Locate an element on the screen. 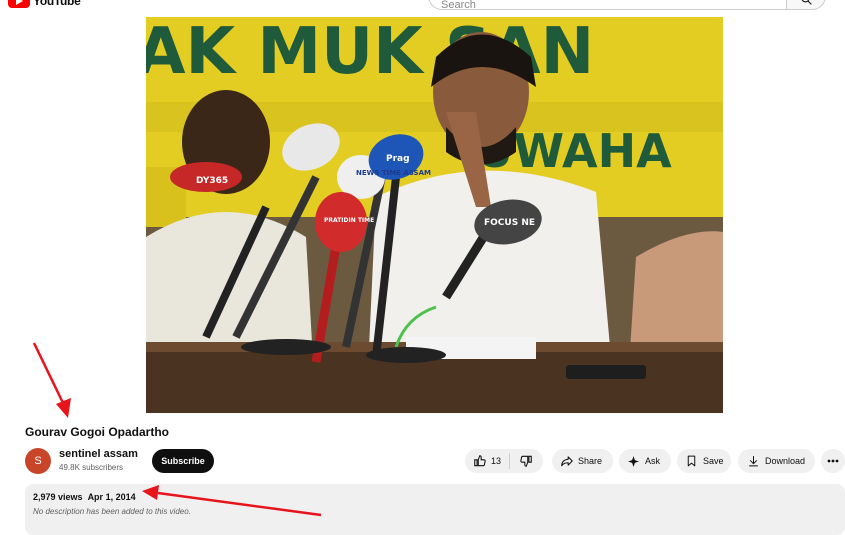  download-icon is located at coordinates (753, 461).